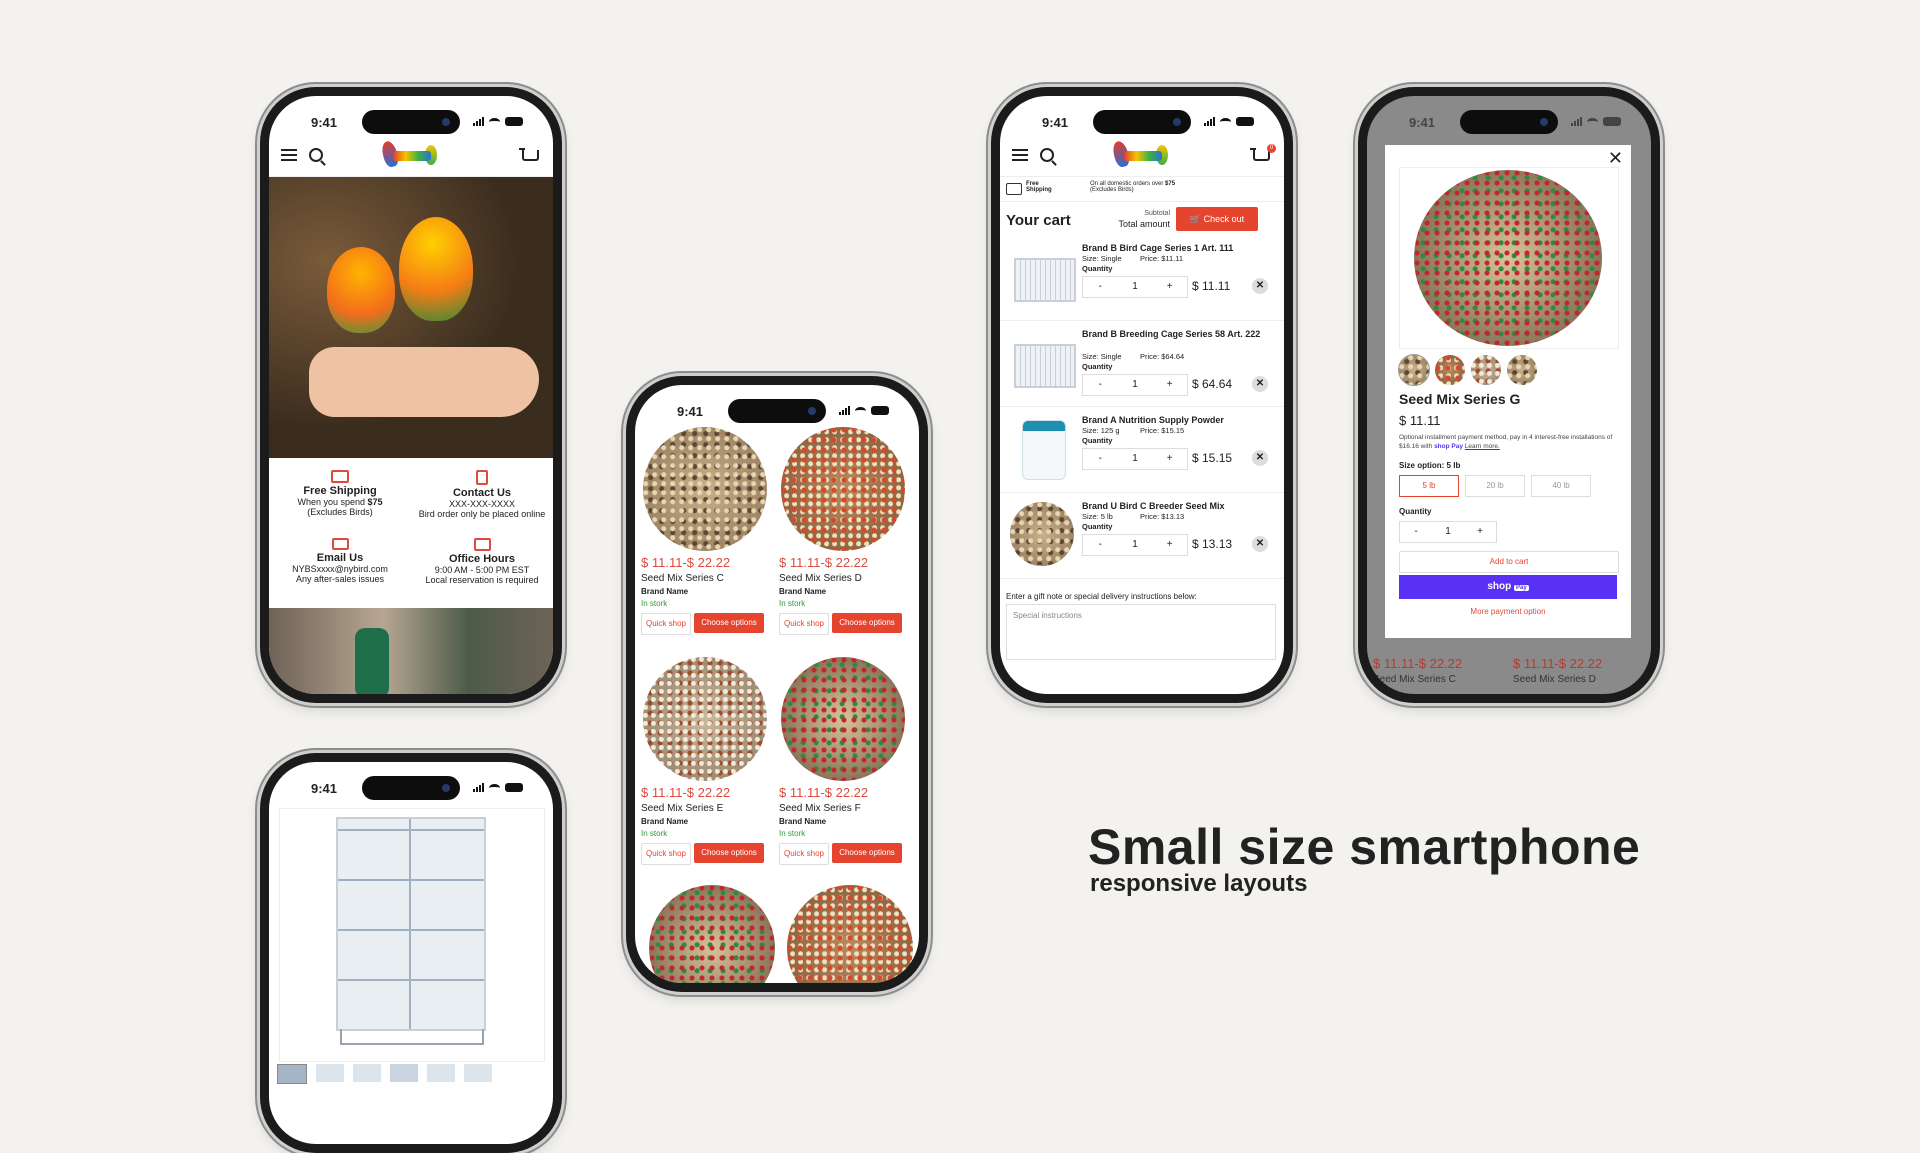  Describe the element at coordinates (1196, 219) in the screenshot. I see `cart-icon: 🛒` at that location.